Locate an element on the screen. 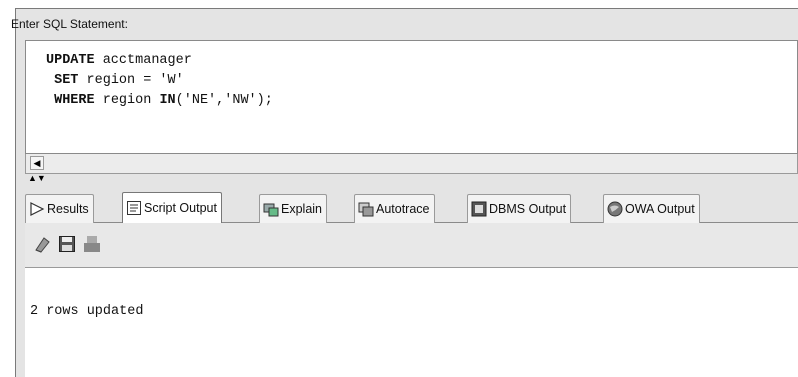 The width and height of the screenshot is (798, 377). eraser-icon is located at coordinates (42, 244).